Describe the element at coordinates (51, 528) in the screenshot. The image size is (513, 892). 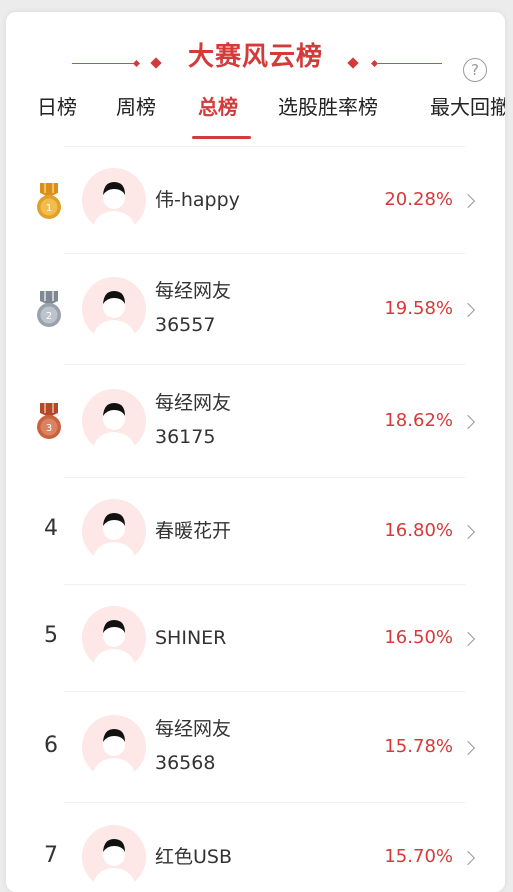
I see `rank-number: 4` at that location.